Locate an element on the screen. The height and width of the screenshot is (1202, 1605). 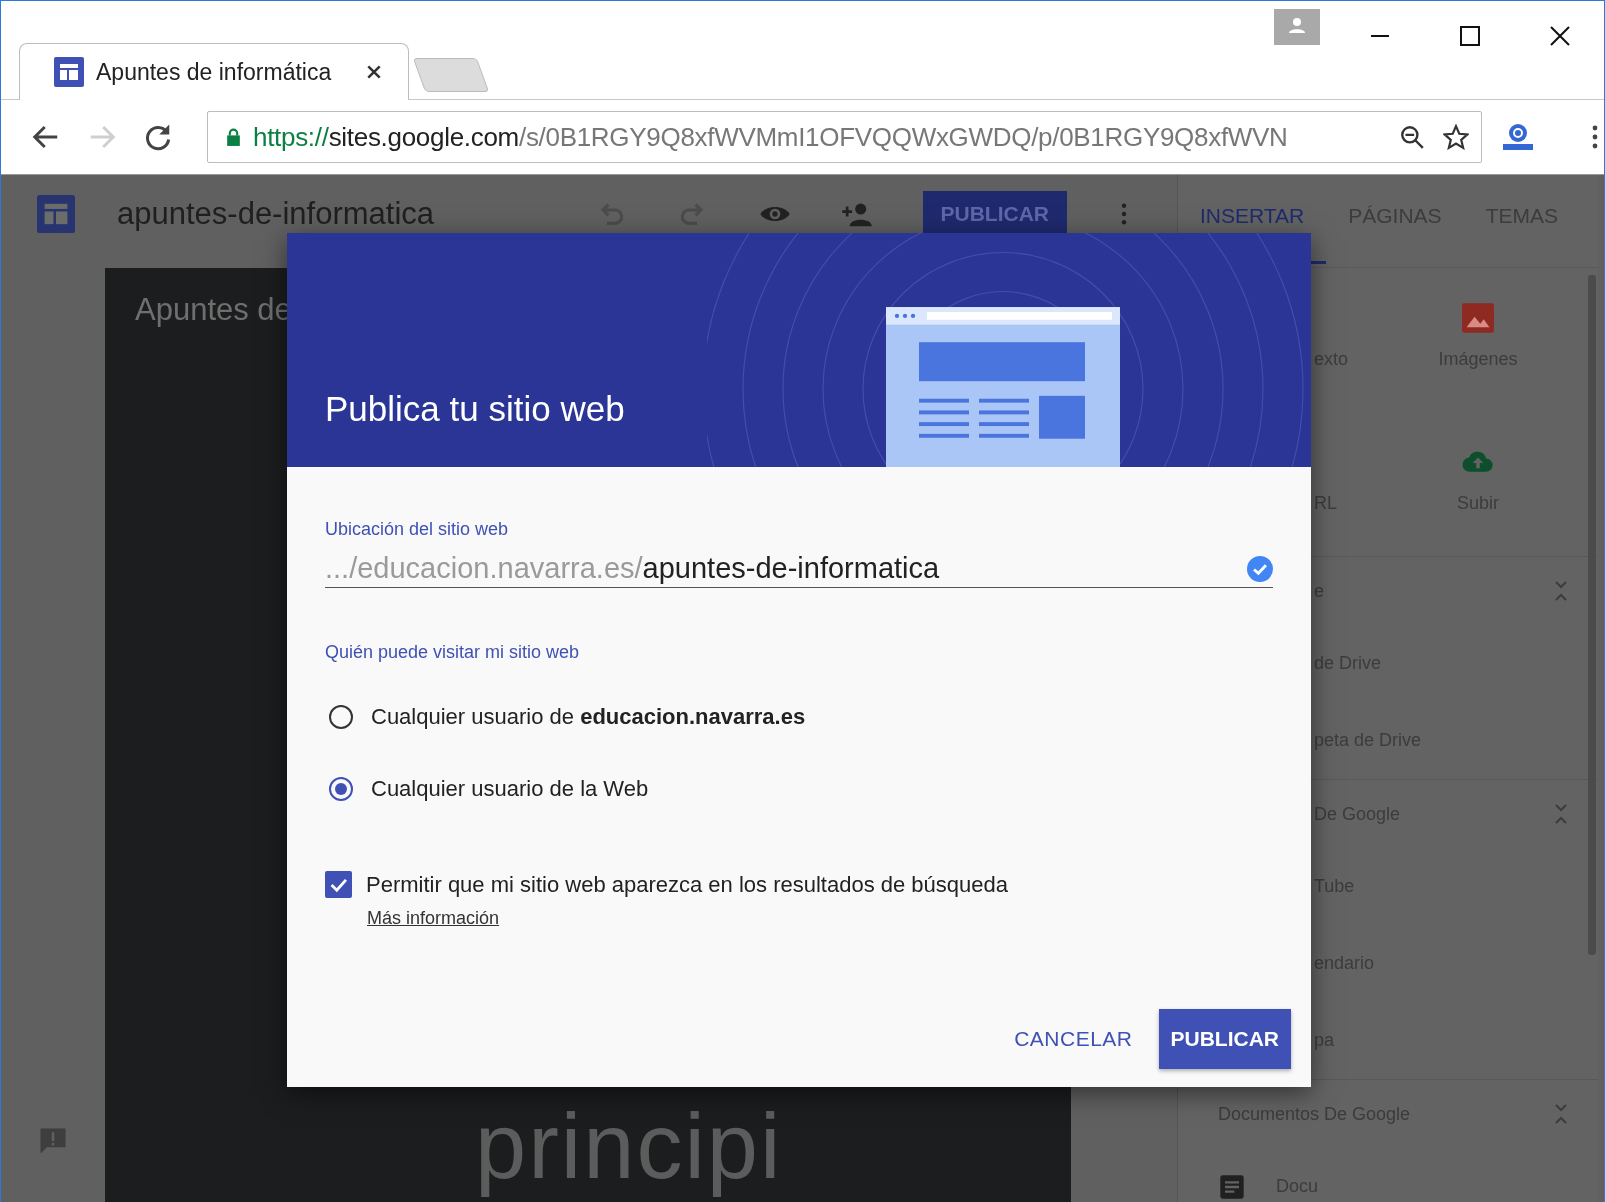
site-title: apuntes-de-informatica is located at coordinates (276, 213).